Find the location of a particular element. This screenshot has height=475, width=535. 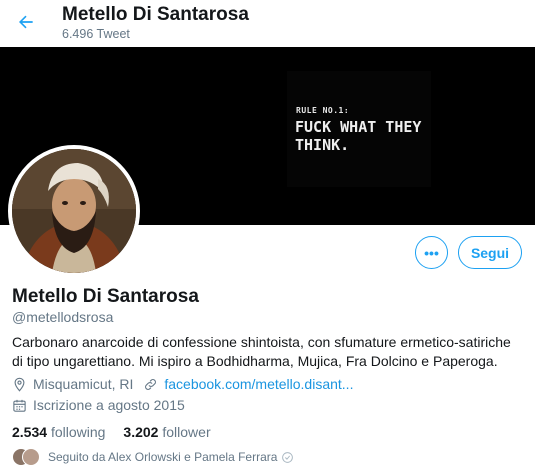

profile-name: Metello Di Santarosa is located at coordinates (105, 296).